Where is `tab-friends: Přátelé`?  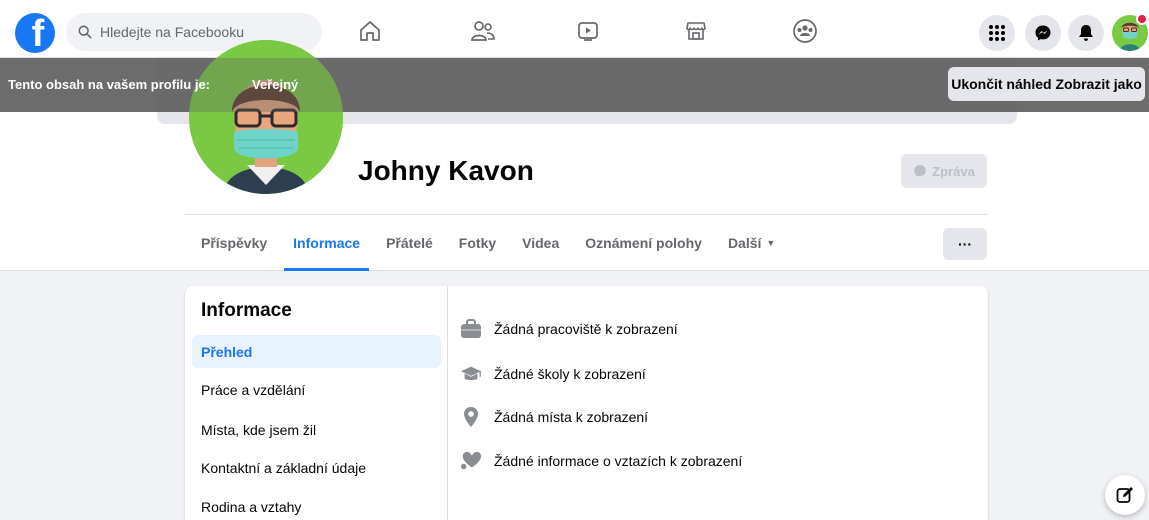 tab-friends: Přátelé is located at coordinates (409, 243).